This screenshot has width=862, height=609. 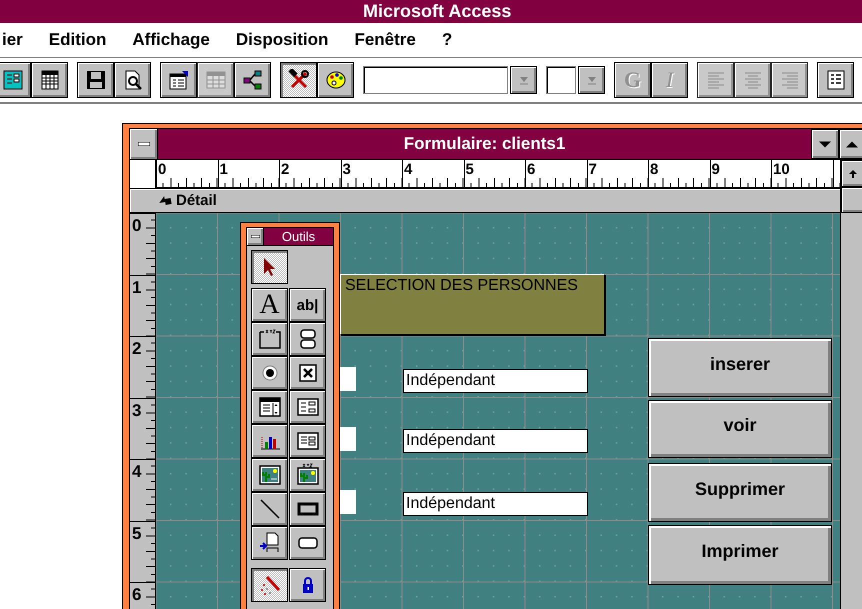 I want to click on diagram-icon, so click(x=253, y=80).